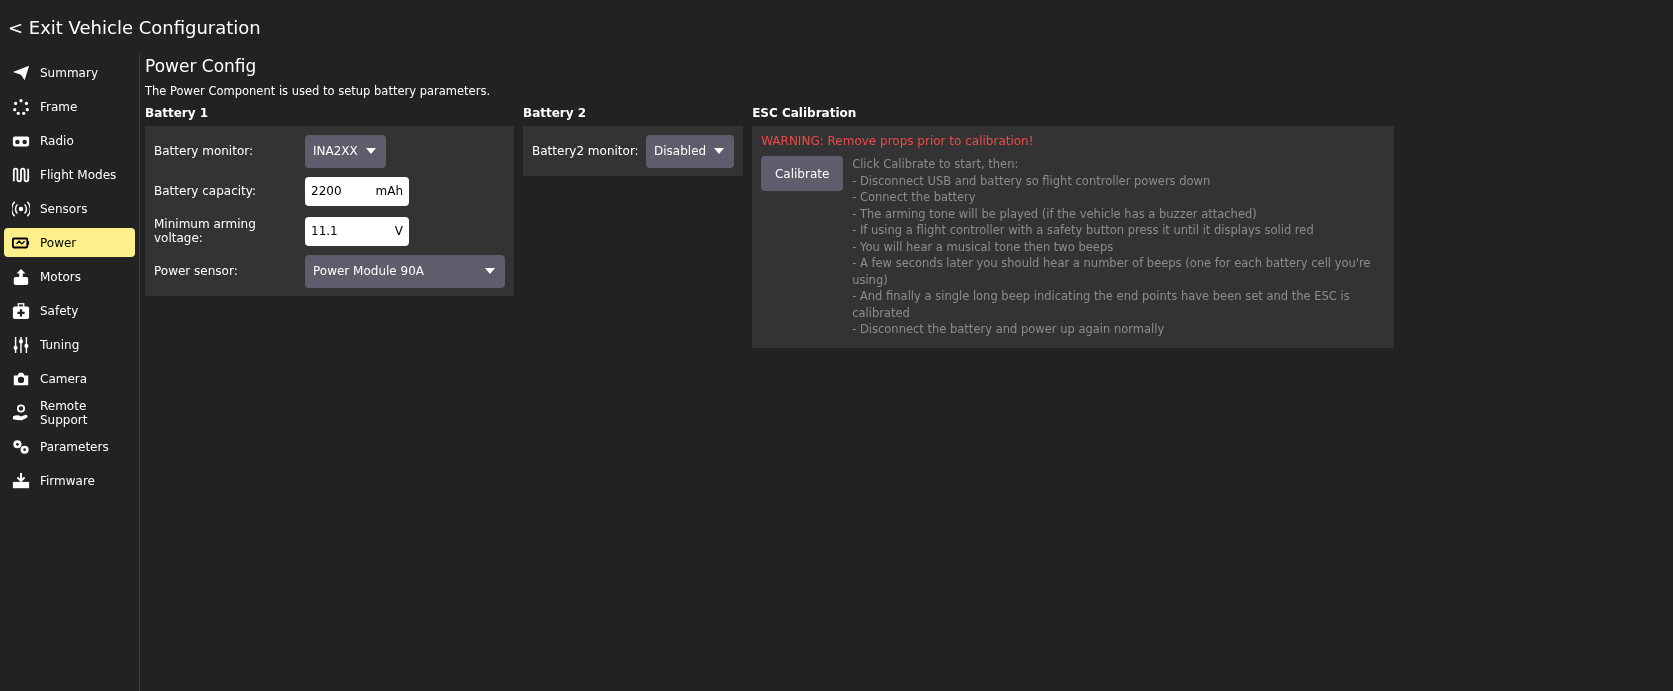 This screenshot has width=1673, height=691. I want to click on paper-plane-icon, so click(21, 72).